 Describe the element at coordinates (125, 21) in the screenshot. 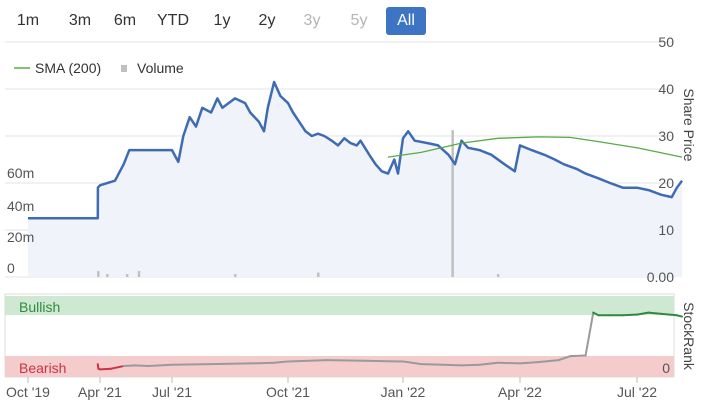

I see `range-button-6m: 6m` at that location.